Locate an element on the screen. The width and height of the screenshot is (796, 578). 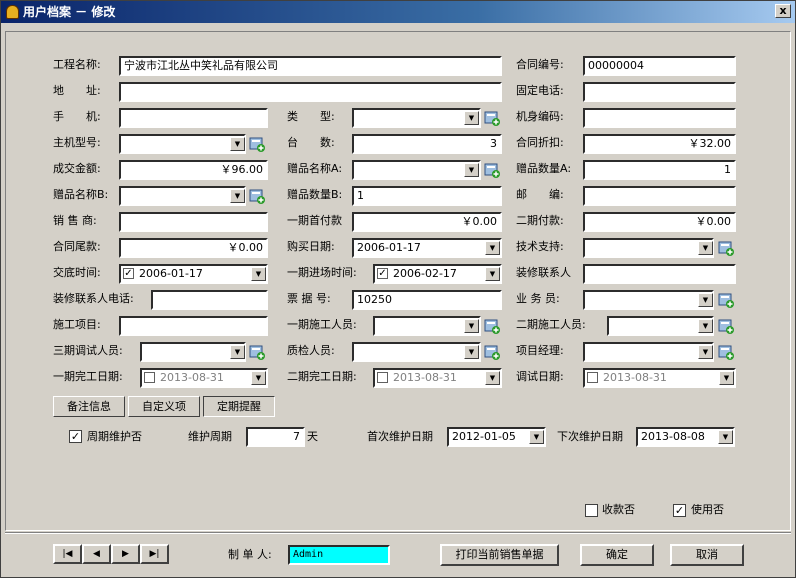
handover-time-picker: ✓ 2006-01-17 is located at coordinates (193, 274).